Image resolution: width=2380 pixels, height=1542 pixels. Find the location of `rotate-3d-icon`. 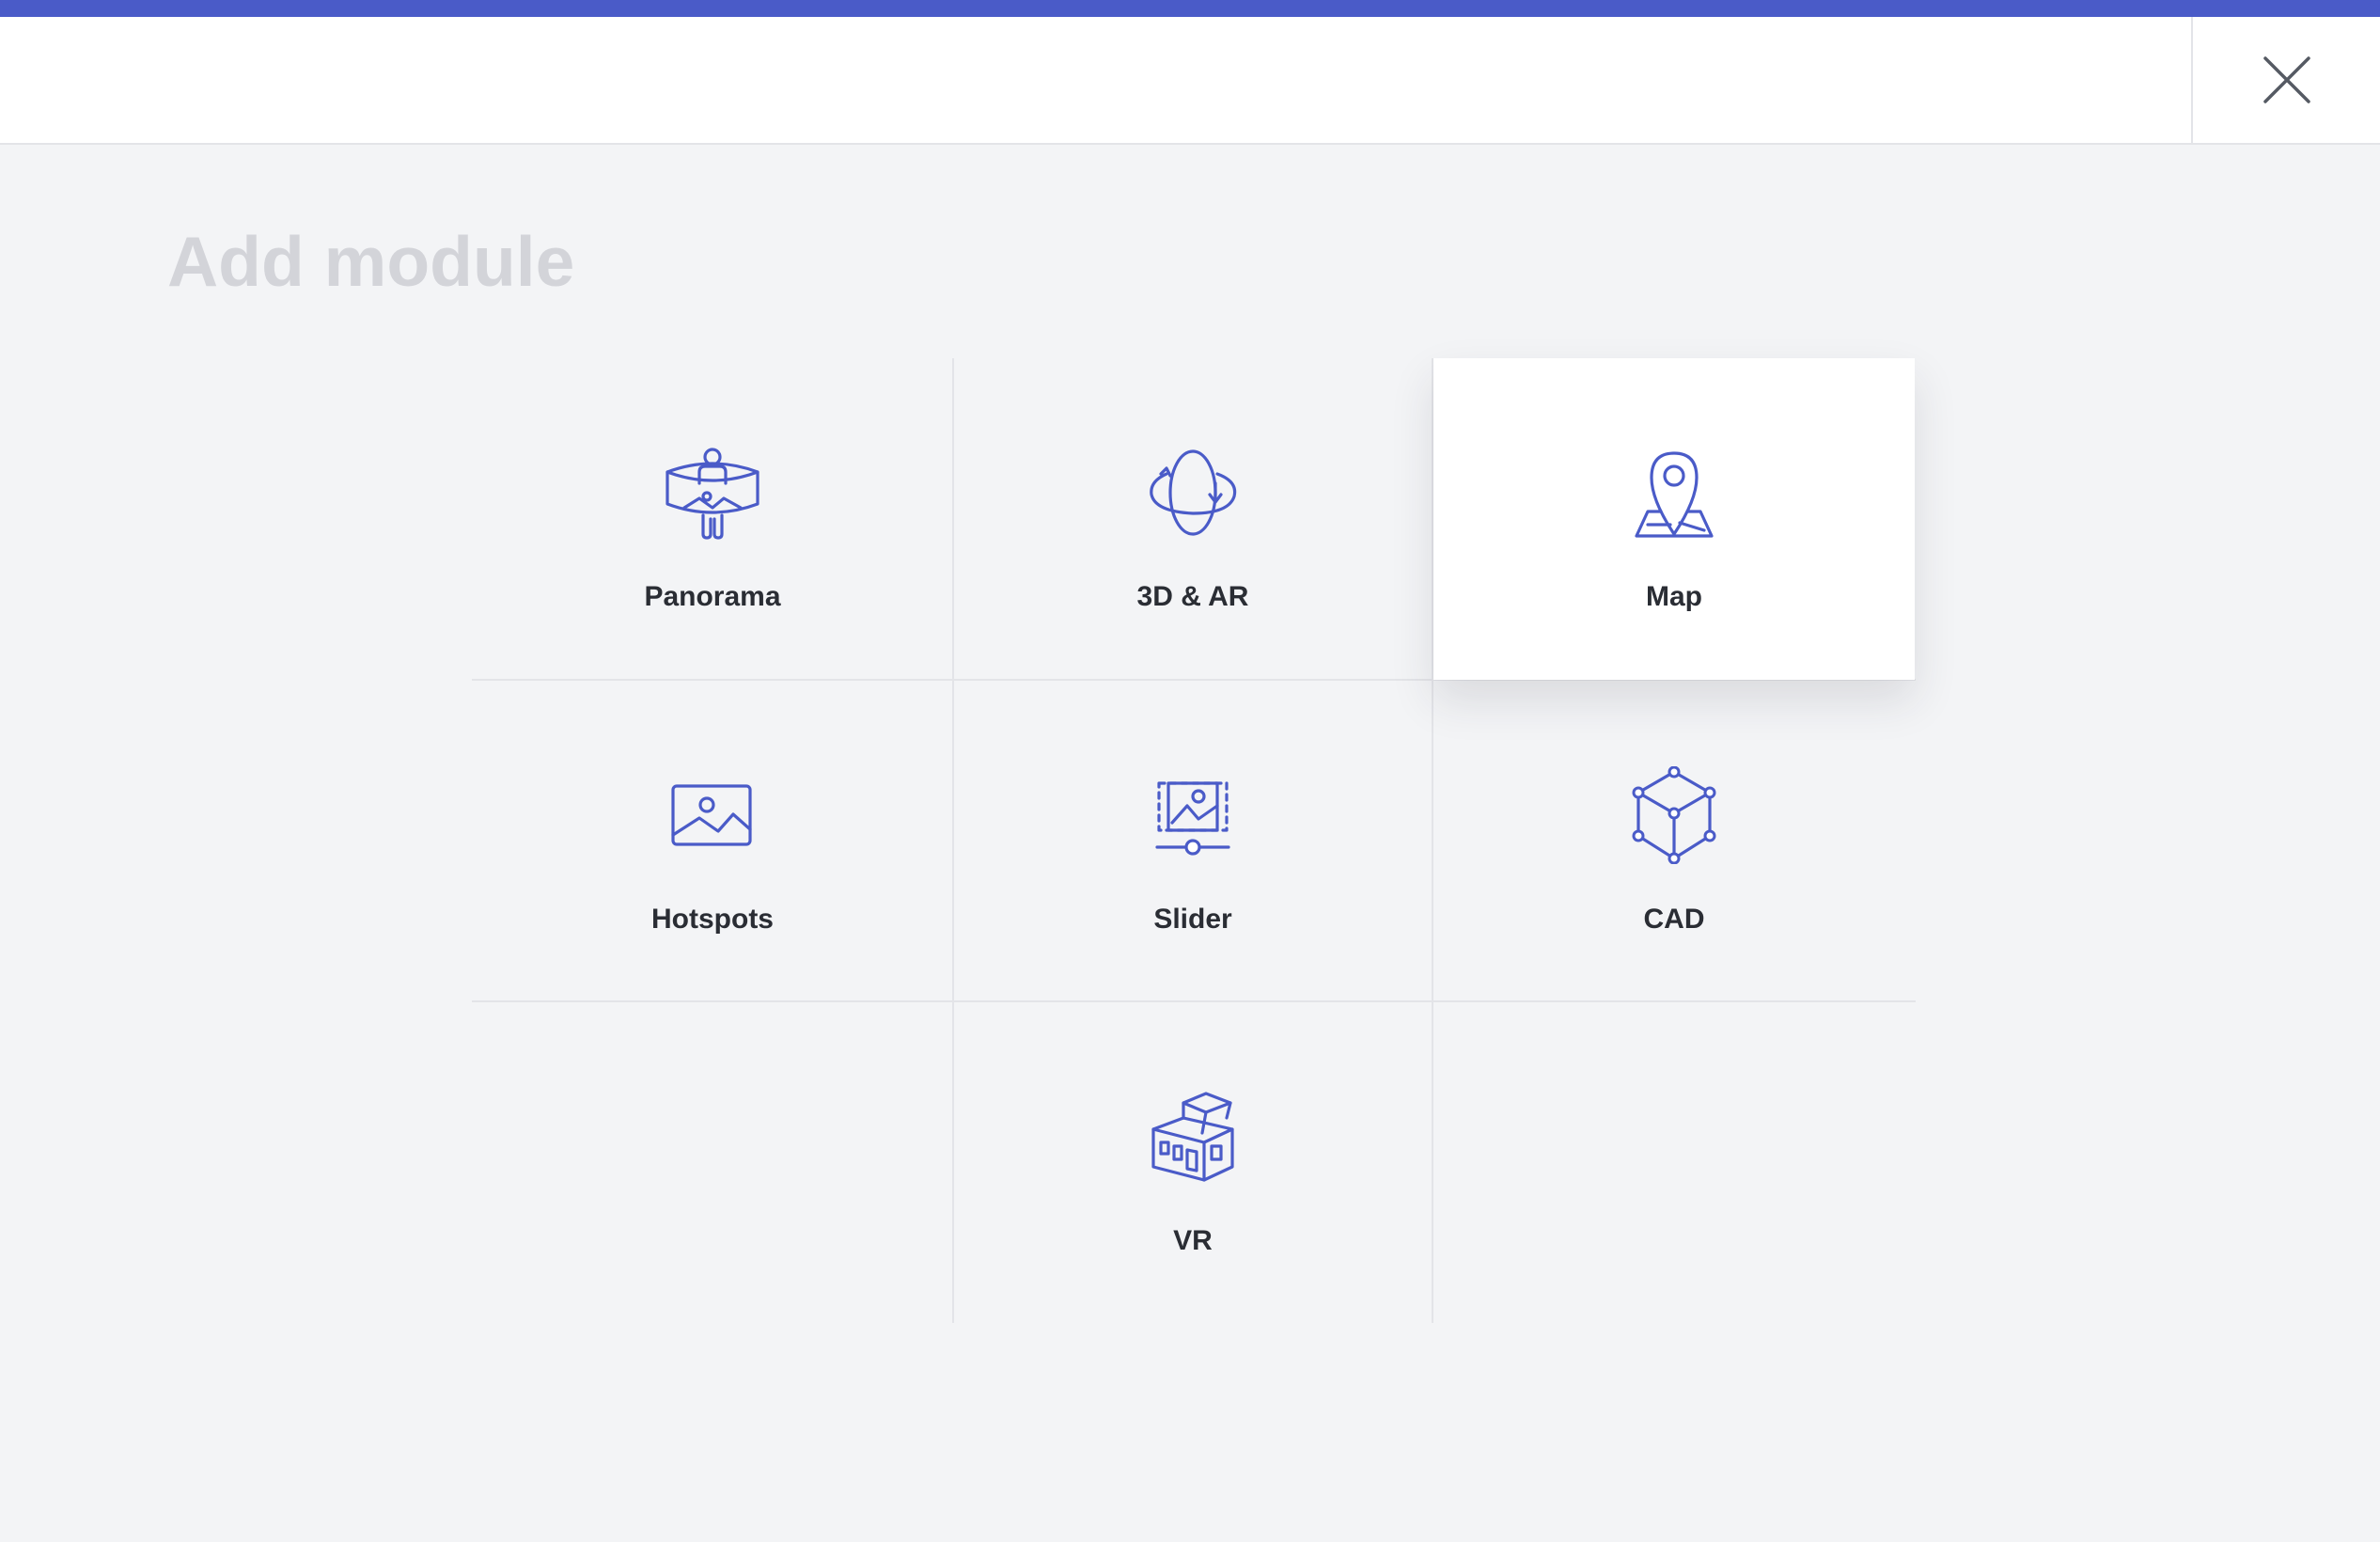

rotate-3d-icon is located at coordinates (1193, 492).